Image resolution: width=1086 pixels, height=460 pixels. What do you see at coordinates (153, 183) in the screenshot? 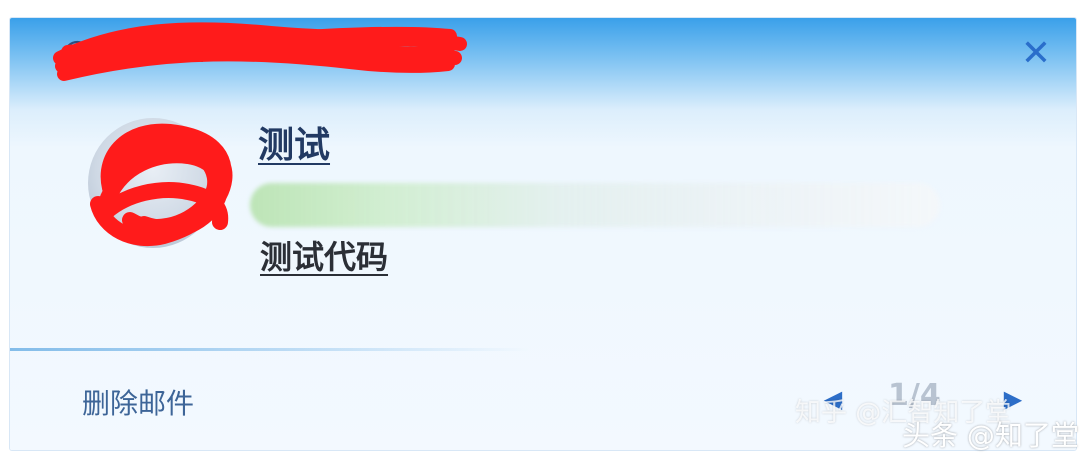
I see `avatar` at bounding box center [153, 183].